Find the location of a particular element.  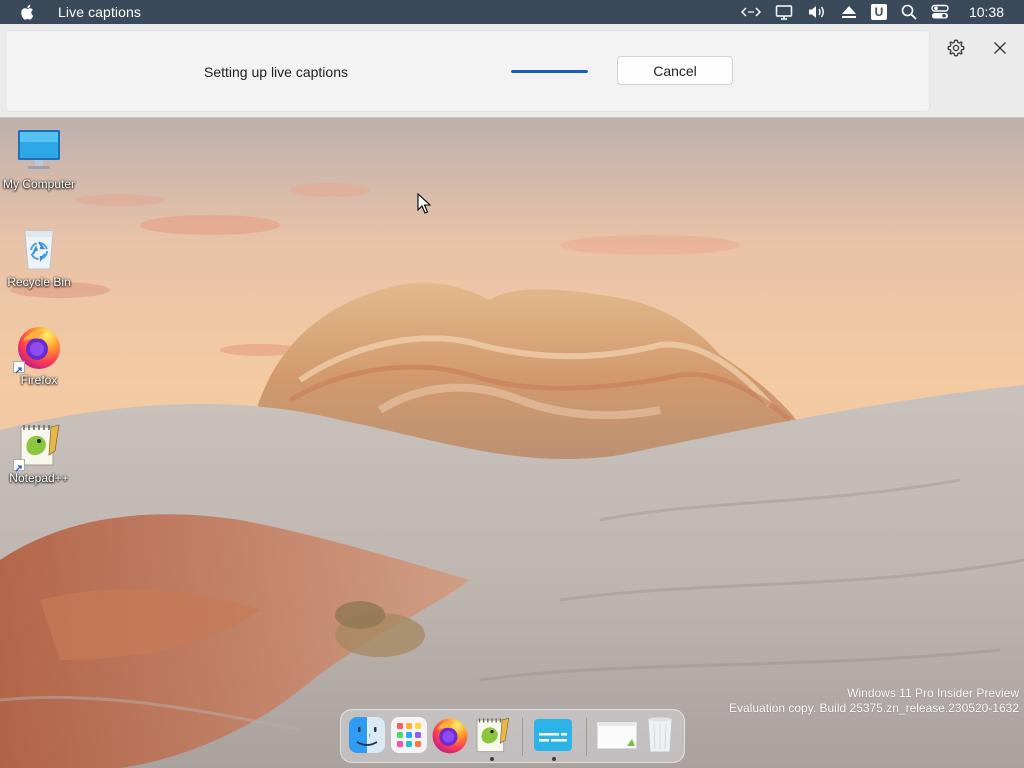

desktop-icon-firefox: Firefox is located at coordinates (39, 355).